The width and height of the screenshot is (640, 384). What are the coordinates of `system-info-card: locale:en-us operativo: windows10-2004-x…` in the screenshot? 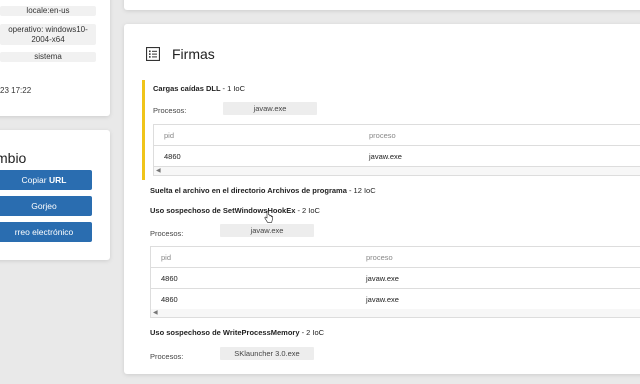 It's located at (55, 58).